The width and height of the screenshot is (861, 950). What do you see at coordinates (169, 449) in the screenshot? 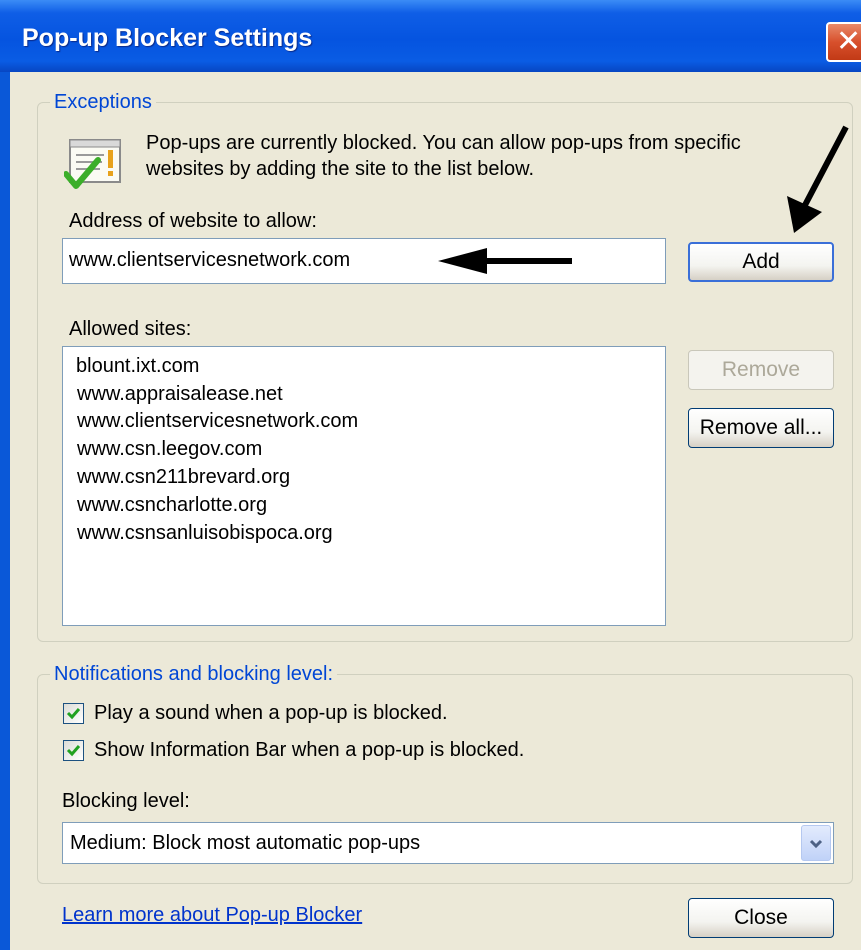
I see `list-item: www.csn.leegov.com` at bounding box center [169, 449].